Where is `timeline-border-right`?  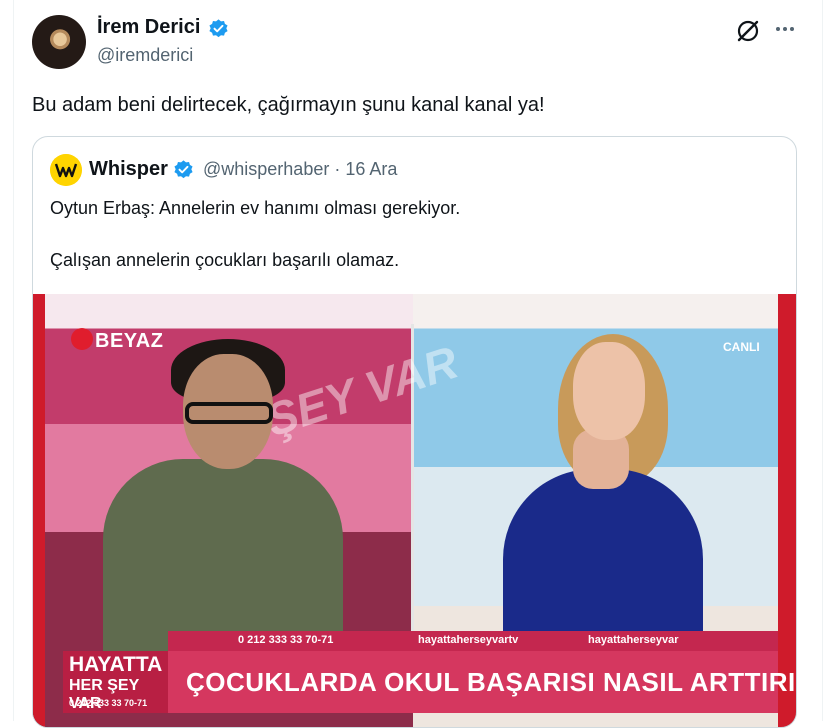
timeline-border-right is located at coordinates (822, 360).